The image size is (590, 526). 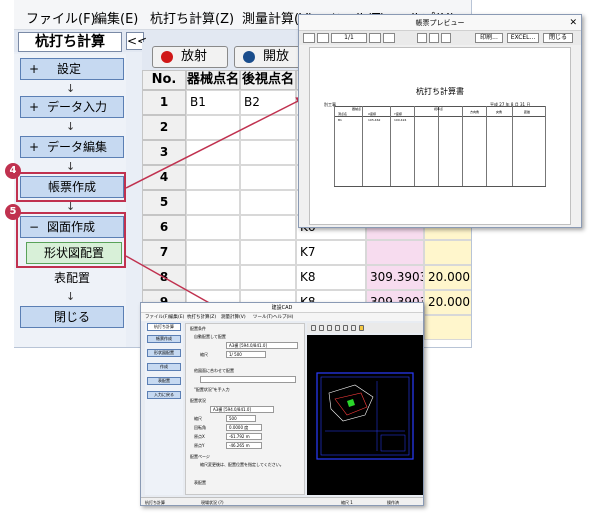 What do you see at coordinates (558, 38) in the screenshot?
I see `close-button: 閉じる` at bounding box center [558, 38].